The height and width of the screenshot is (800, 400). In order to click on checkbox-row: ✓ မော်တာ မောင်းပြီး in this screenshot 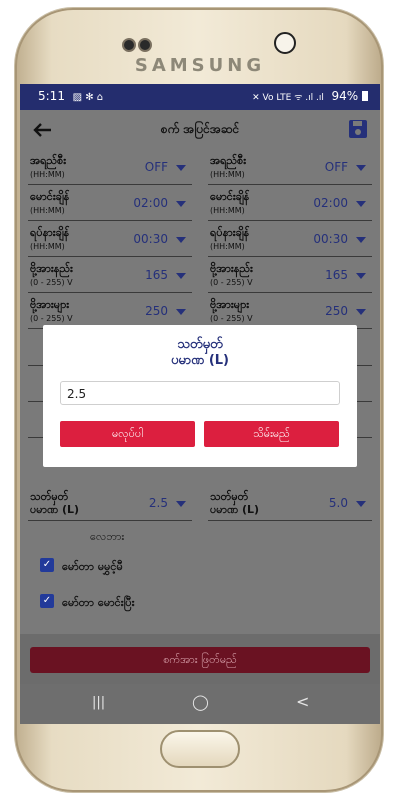, I will do `click(200, 605)`.